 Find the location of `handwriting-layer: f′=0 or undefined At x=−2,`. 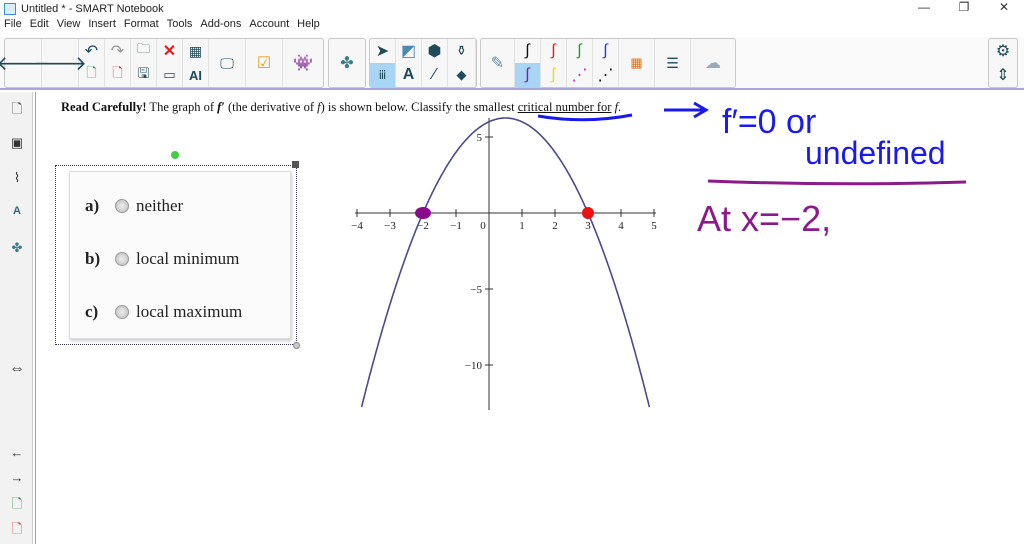

handwriting-layer: f′=0 or undefined At x=−2, is located at coordinates (752, 170).